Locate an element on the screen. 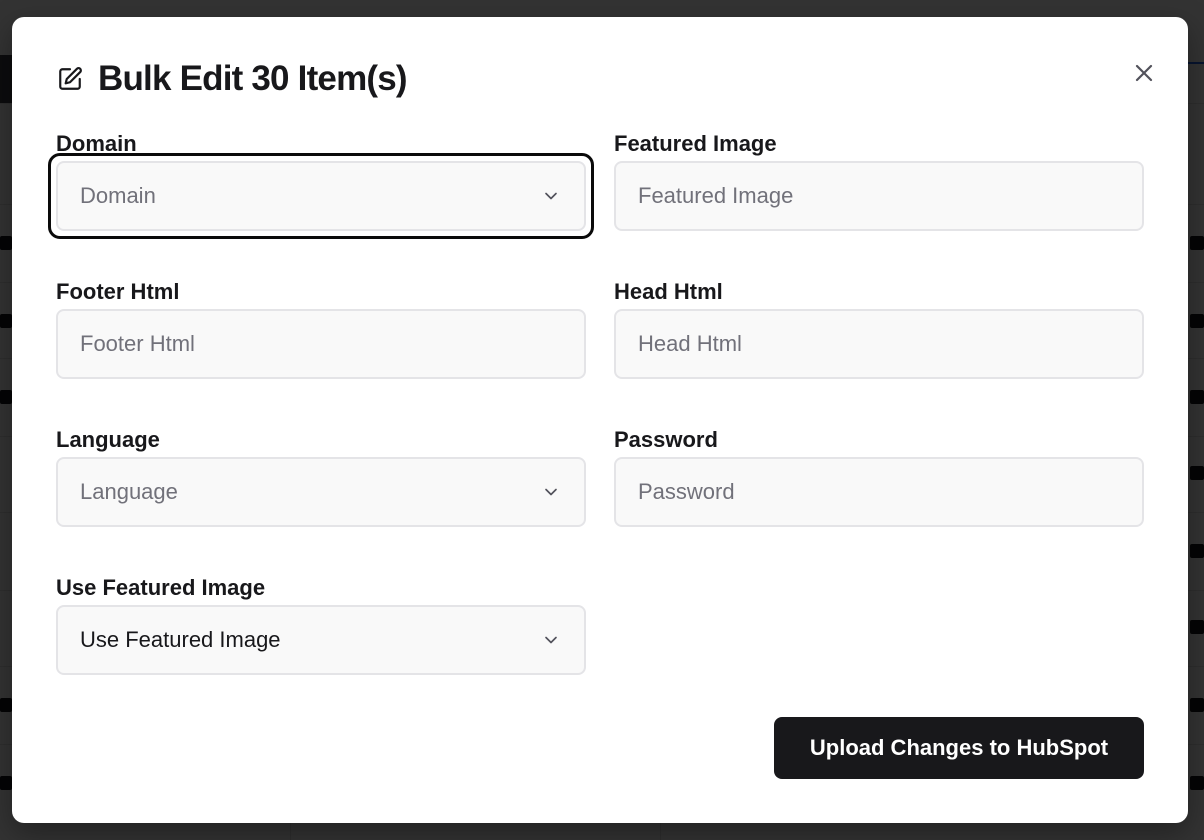 This screenshot has width=1204, height=840. featured-image-field: Featured Image is located at coordinates (879, 180).